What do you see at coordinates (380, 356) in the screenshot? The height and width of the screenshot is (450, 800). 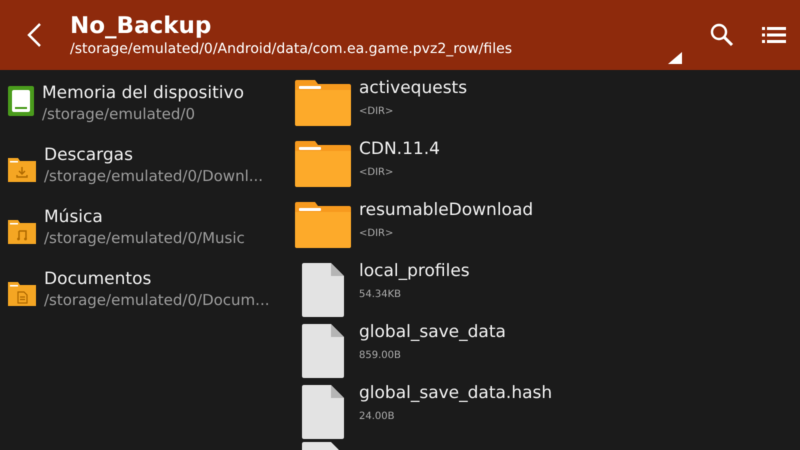 I see `file-info: 859.00B` at bounding box center [380, 356].